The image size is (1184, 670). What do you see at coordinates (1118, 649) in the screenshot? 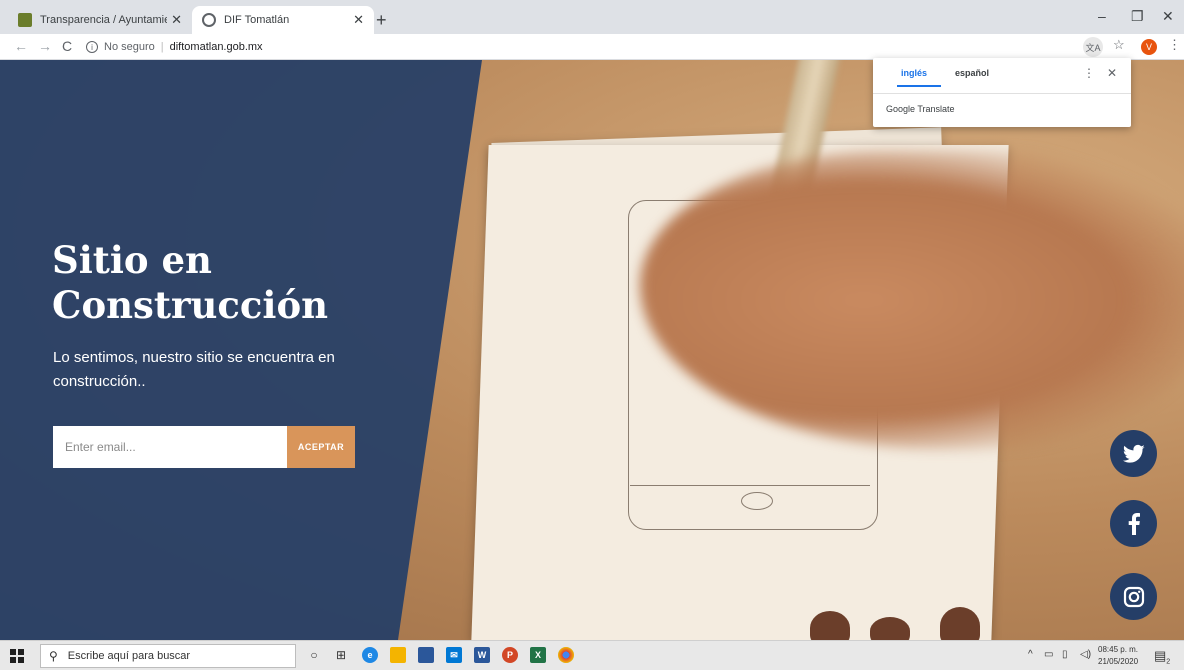
I see `clock-time: 08:45 p. m.` at bounding box center [1118, 649].